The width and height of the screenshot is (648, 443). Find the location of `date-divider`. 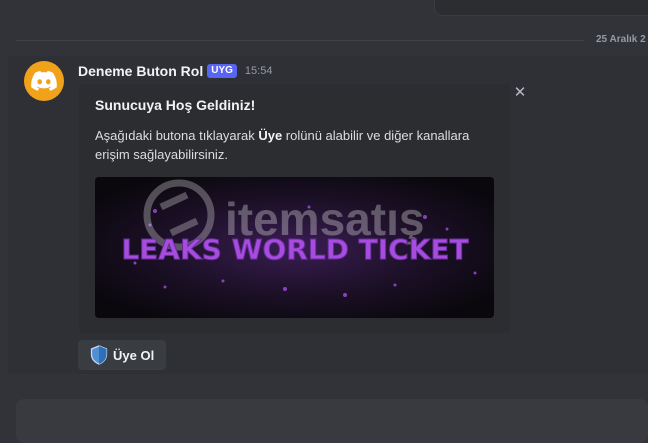

date-divider is located at coordinates (300, 40).